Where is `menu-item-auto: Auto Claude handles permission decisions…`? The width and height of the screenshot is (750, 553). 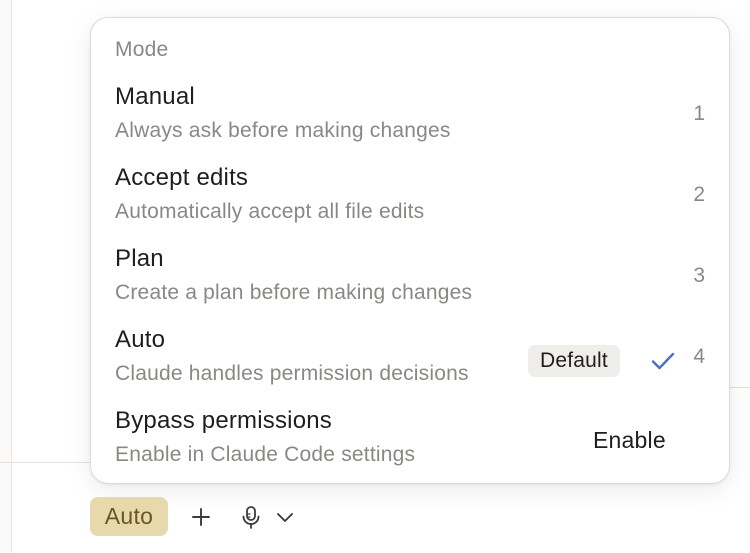 menu-item-auto: Auto Claude handles permission decisions… is located at coordinates (410, 366).